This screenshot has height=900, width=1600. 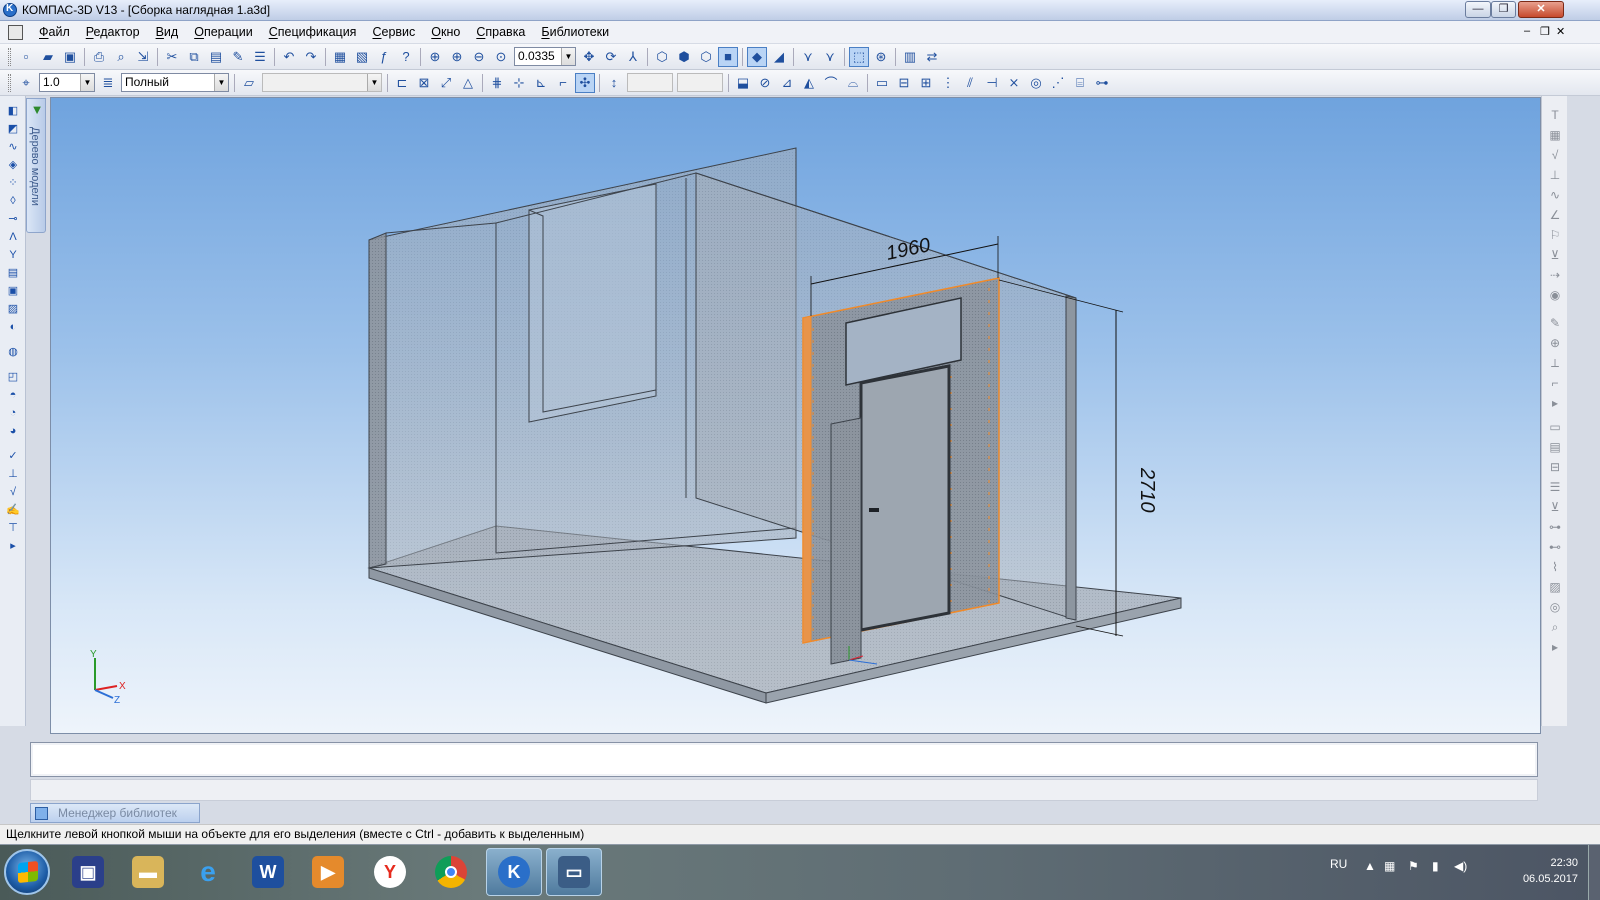 I want to click on grid-icon: ⋕, so click(x=497, y=83).